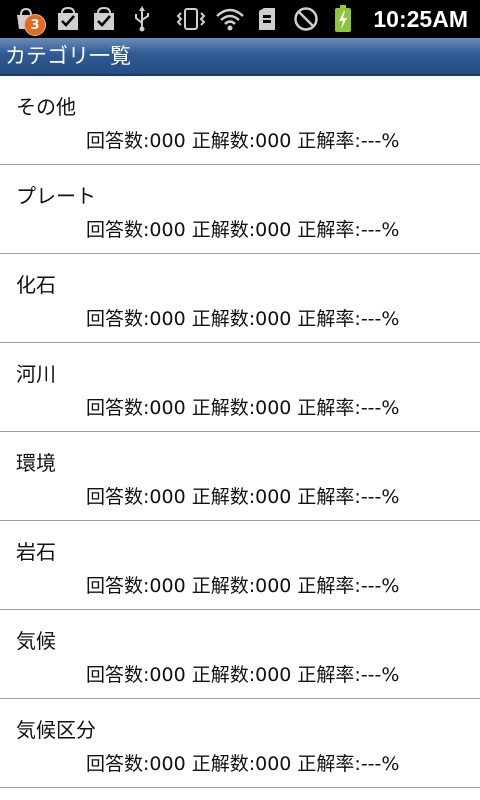 The width and height of the screenshot is (480, 800). Describe the element at coordinates (240, 387) in the screenshot. I see `list-item-category: 河川 回答数:000 正解数:000 正解率:---%` at that location.